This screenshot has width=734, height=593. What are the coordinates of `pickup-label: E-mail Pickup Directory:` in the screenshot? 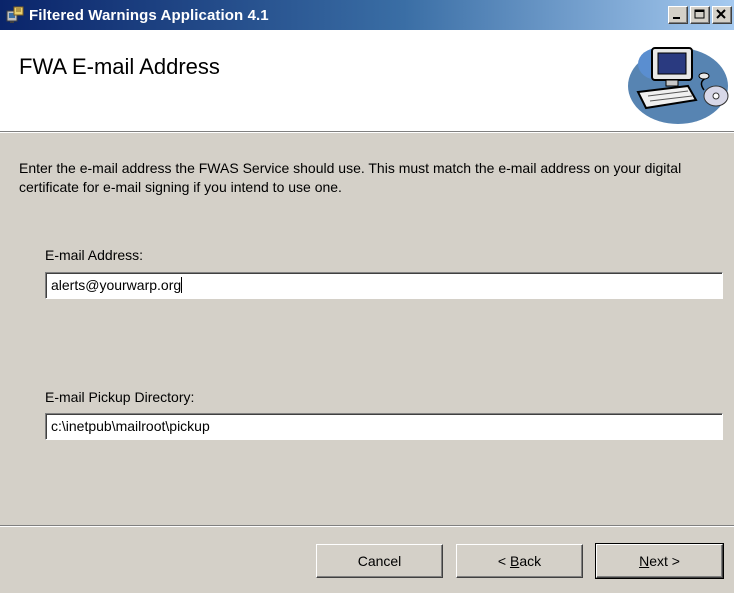 It's located at (120, 397).